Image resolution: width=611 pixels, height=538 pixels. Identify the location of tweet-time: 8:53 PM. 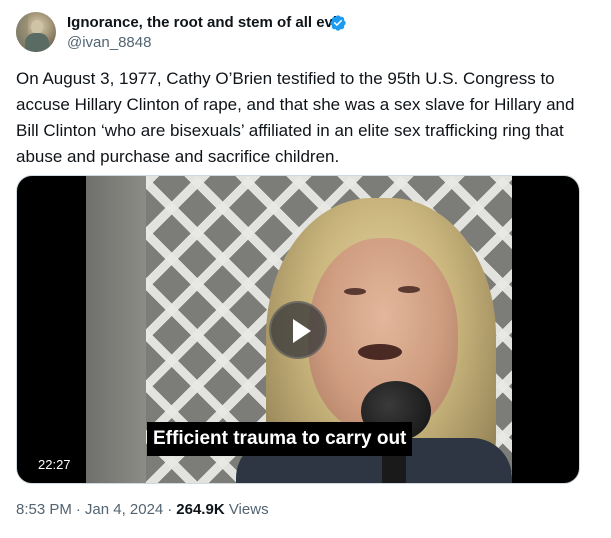
(44, 509).